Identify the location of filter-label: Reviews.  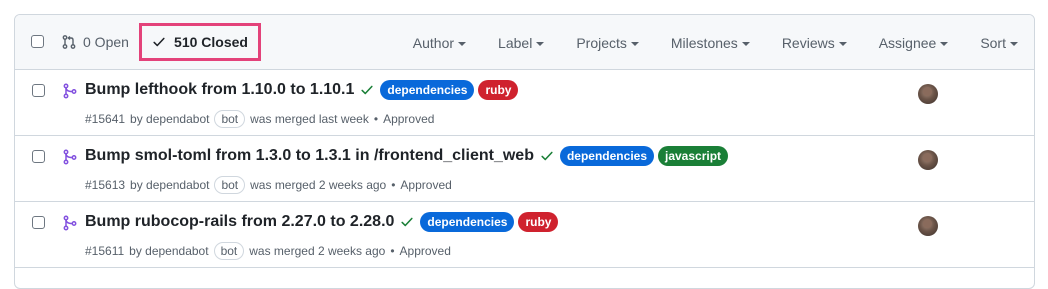
(808, 42).